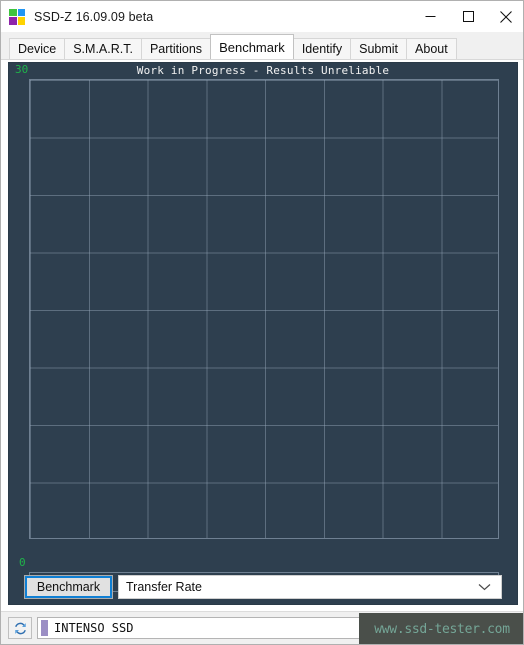 This screenshot has width=524, height=645. I want to click on chevron-down-icon, so click(484, 587).